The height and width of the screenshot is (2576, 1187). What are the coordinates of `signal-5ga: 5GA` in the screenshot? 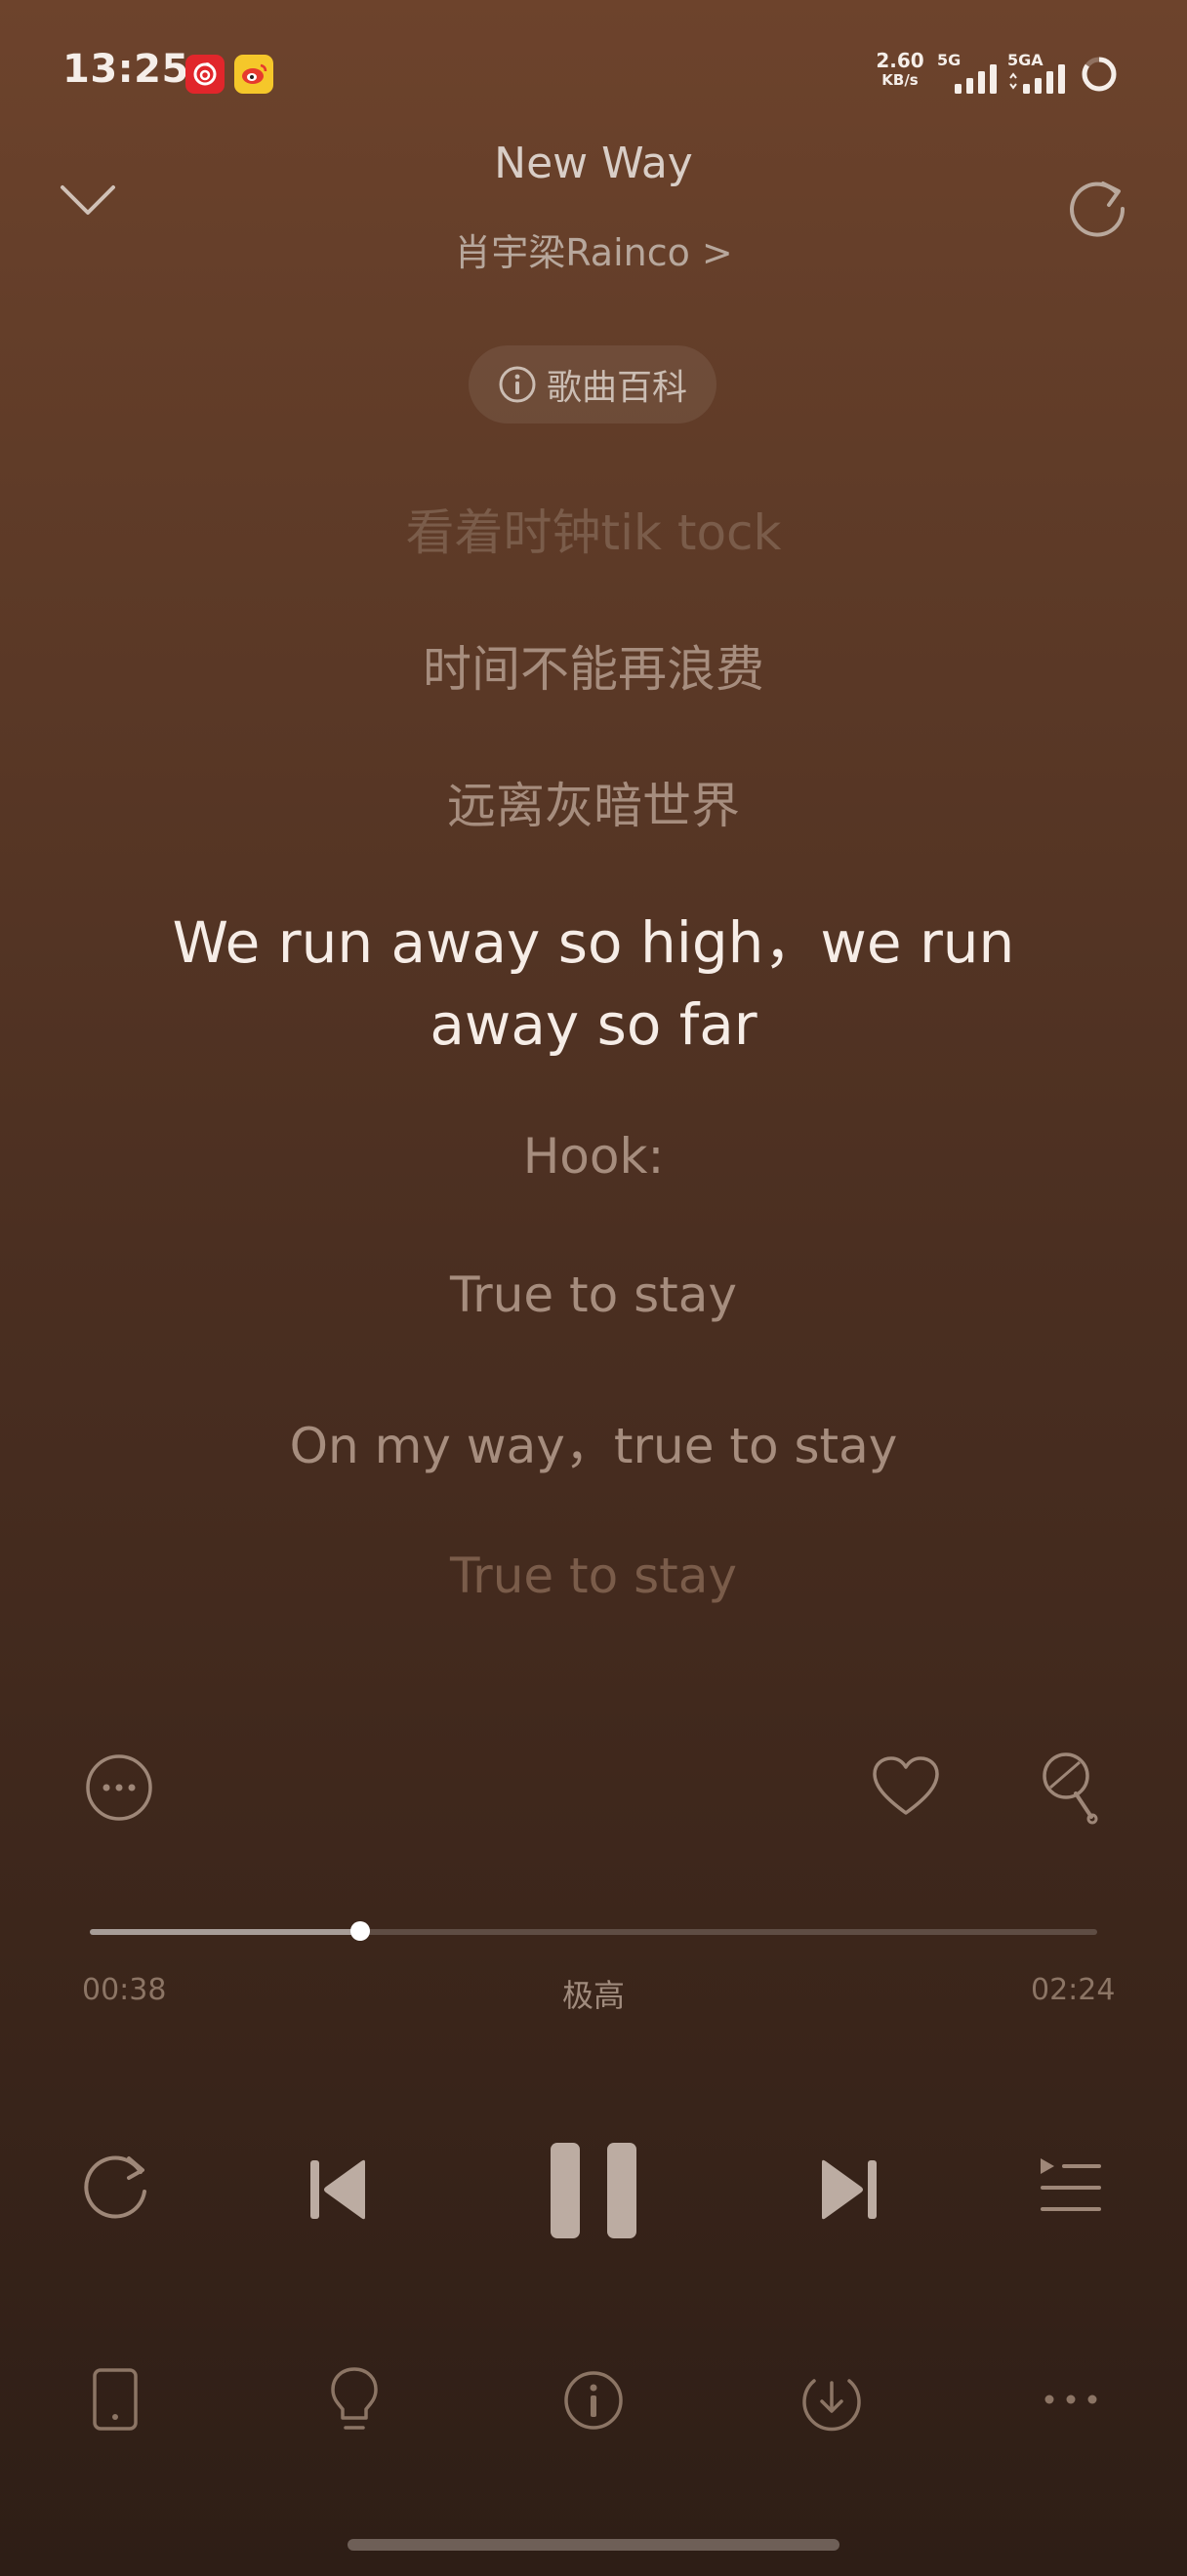 It's located at (1039, 73).